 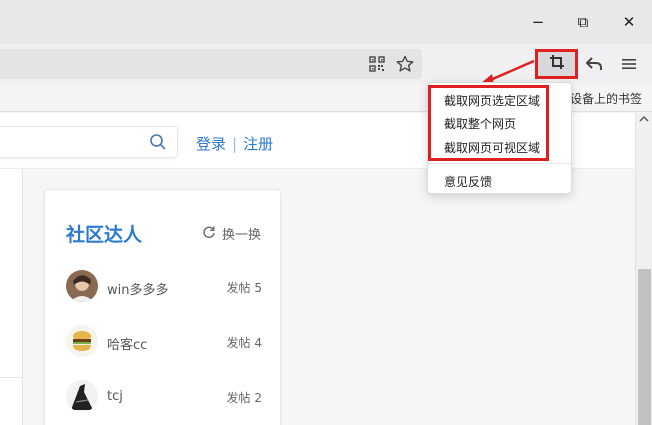 I want to click on register-link: 注册, so click(x=258, y=144).